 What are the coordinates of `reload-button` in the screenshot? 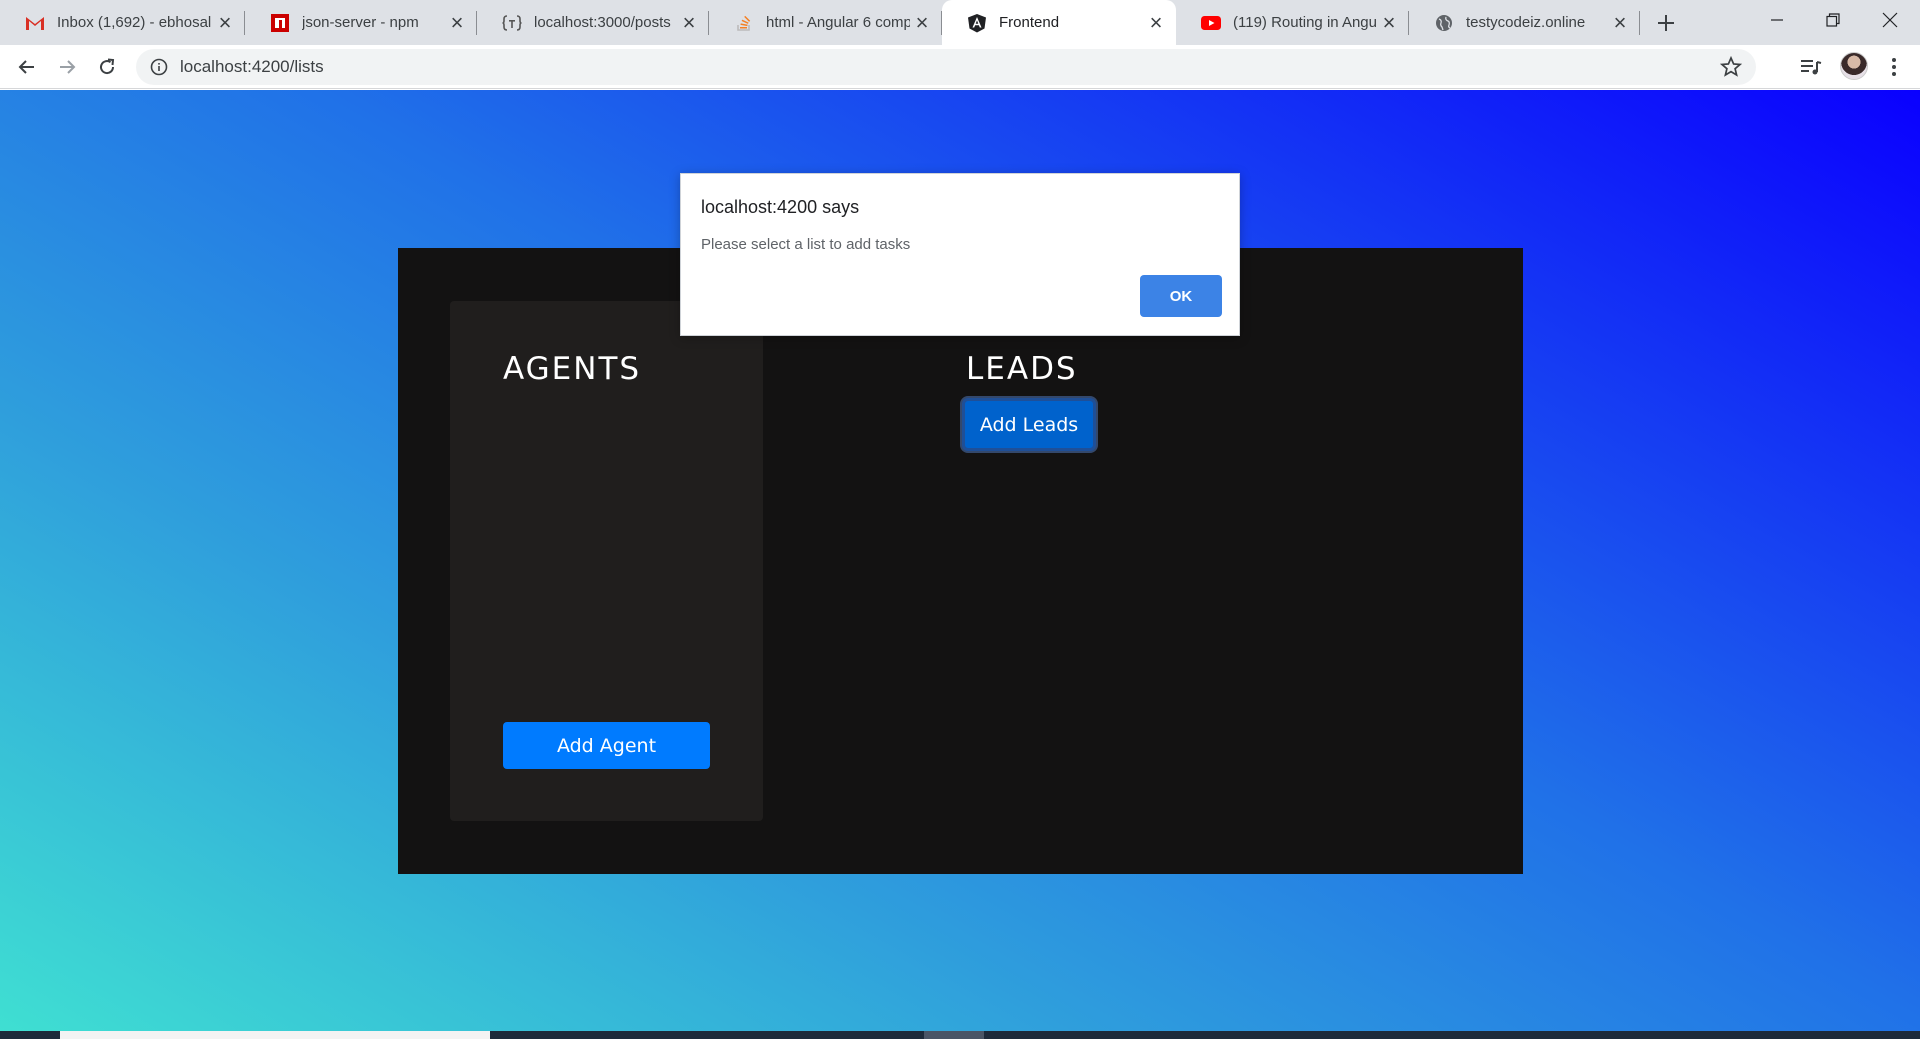 It's located at (107, 67).